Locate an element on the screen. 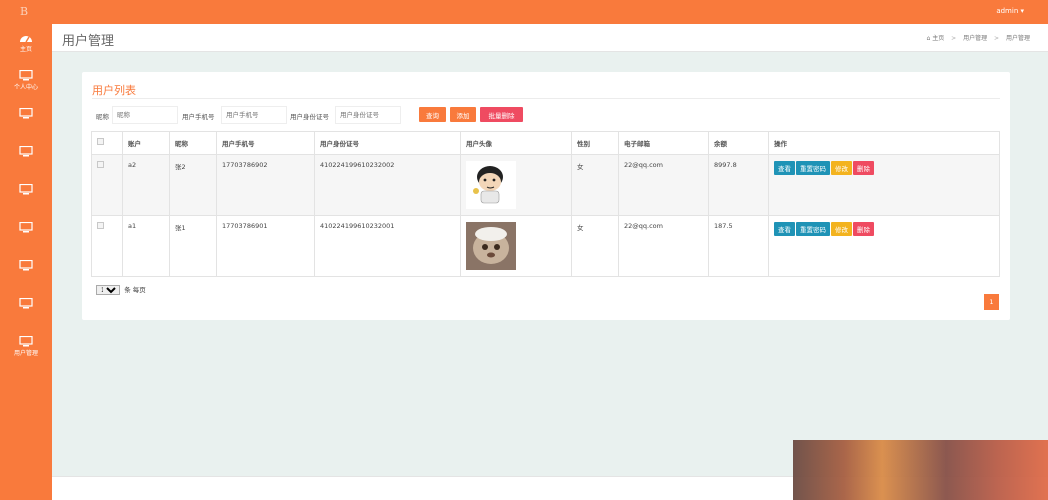 This screenshot has width=1048, height=500. phone-label: 用户手机号 is located at coordinates (198, 117).